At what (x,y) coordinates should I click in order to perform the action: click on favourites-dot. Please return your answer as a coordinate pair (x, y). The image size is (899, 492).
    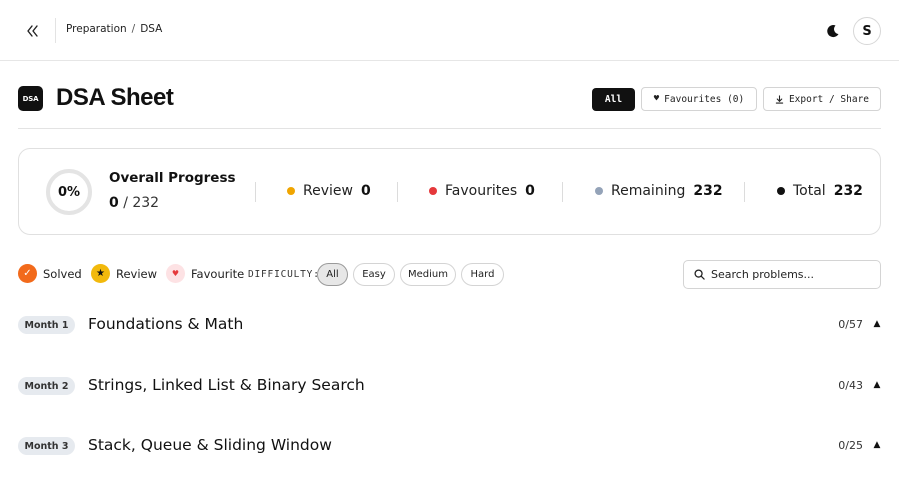
    Looking at the image, I should click on (433, 191).